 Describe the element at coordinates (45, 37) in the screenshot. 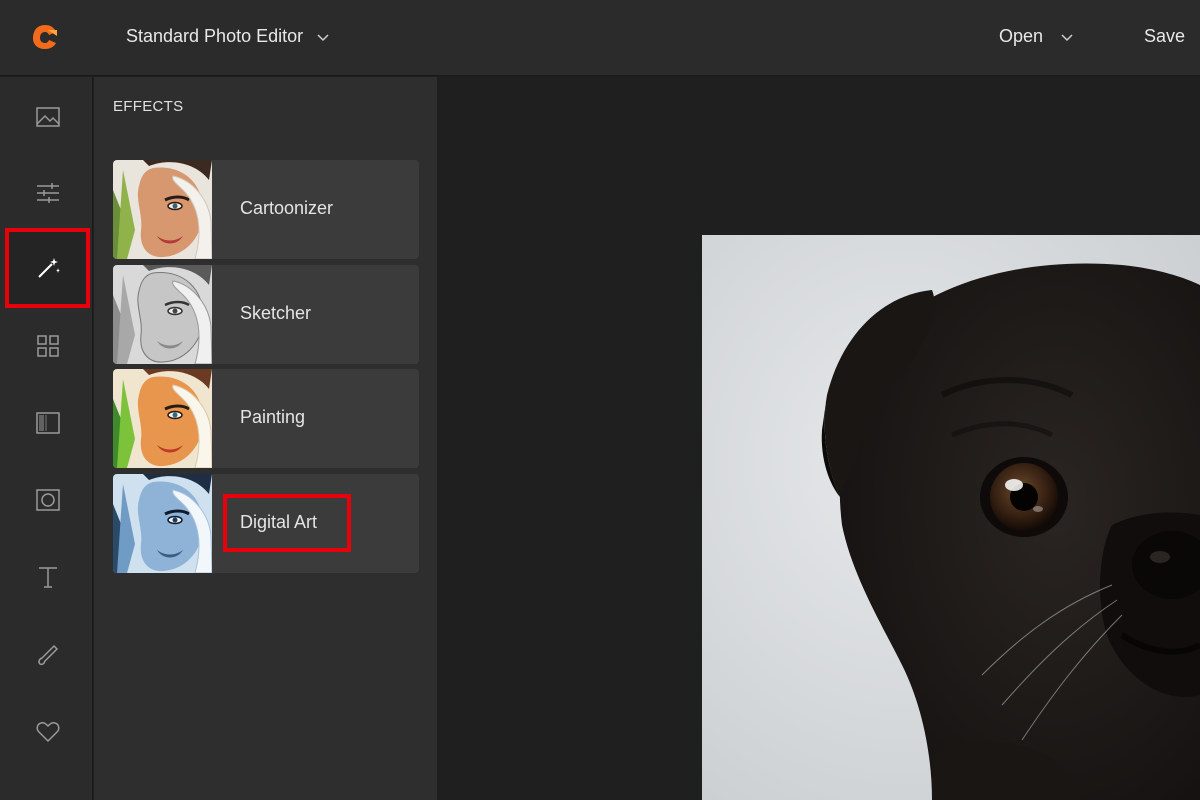

I see `app-logo-icon` at that location.